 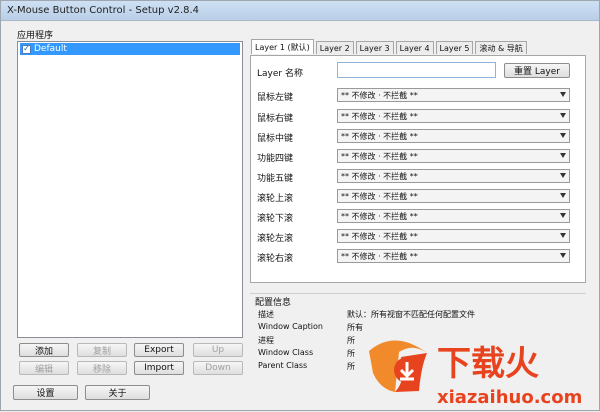 What do you see at coordinates (275, 239) in the screenshot?
I see `mapping-label-wheel-left: 滚轮左滚` at bounding box center [275, 239].